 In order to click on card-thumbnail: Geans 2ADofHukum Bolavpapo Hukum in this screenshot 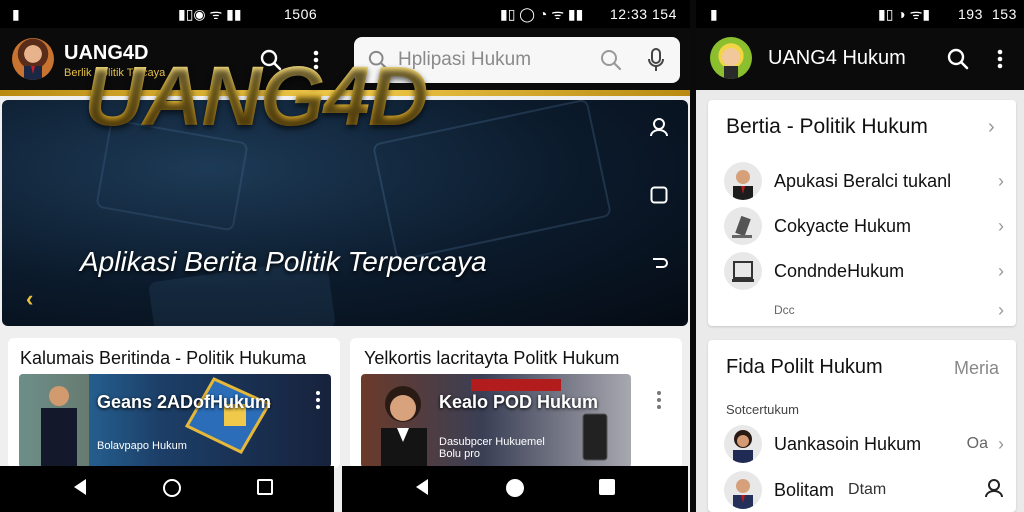, I will do `click(175, 421)`.